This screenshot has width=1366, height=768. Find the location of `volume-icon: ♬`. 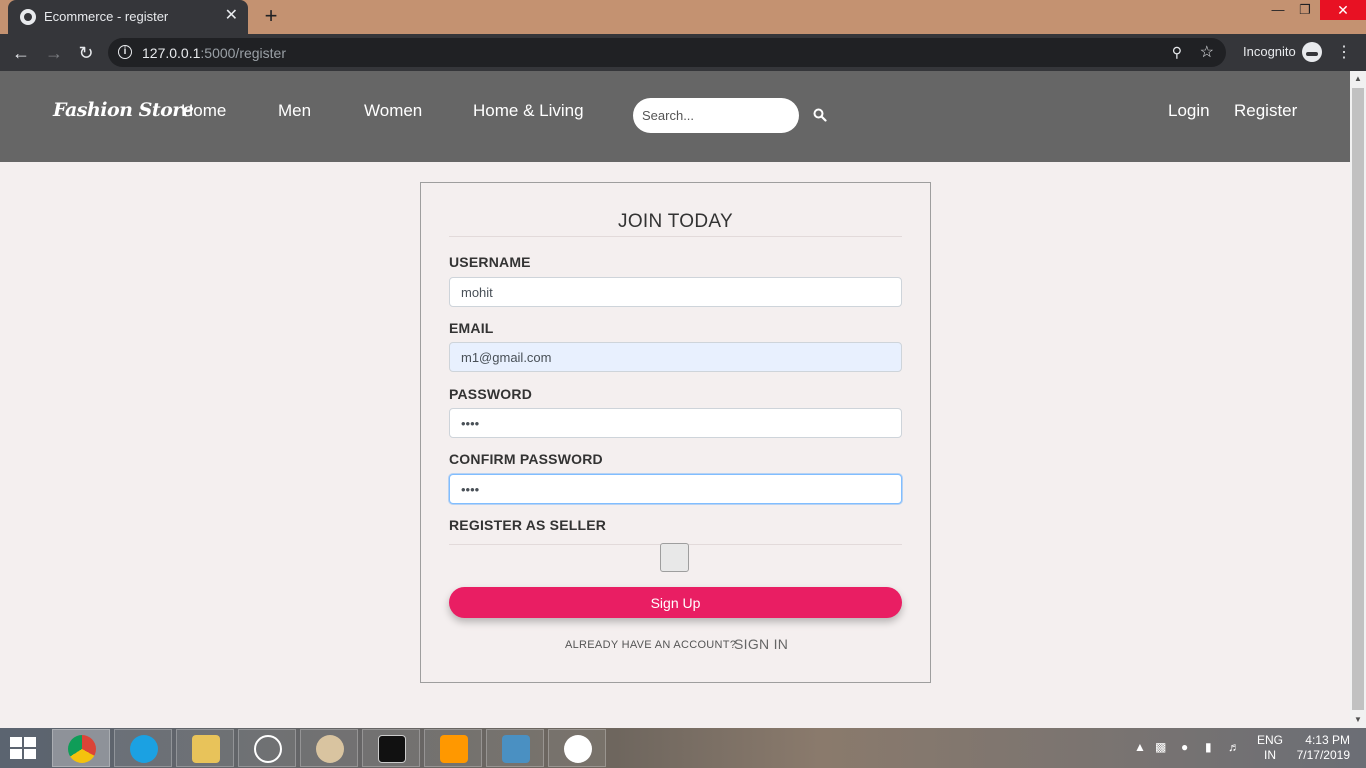

volume-icon: ♬ is located at coordinates (1234, 747).